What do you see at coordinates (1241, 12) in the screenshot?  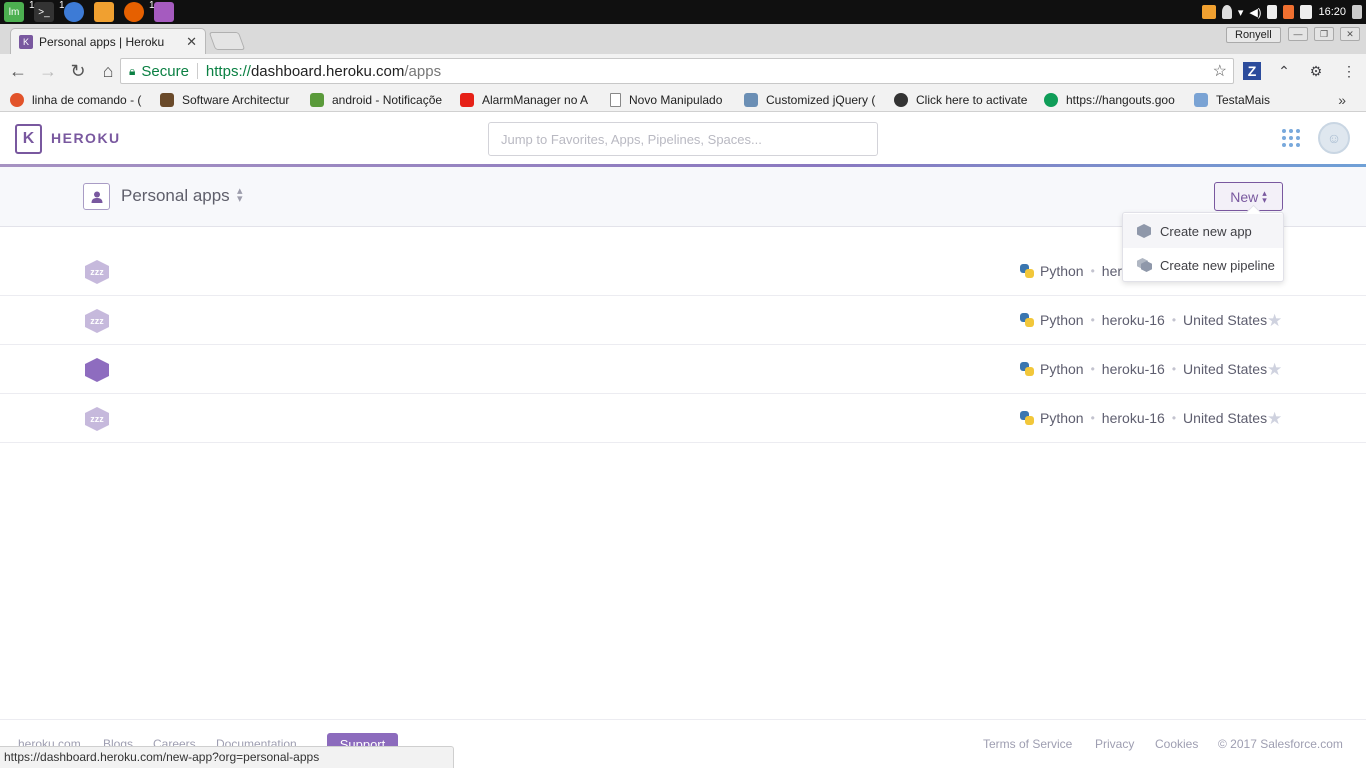 I see `wifi-icon: ▾` at bounding box center [1241, 12].